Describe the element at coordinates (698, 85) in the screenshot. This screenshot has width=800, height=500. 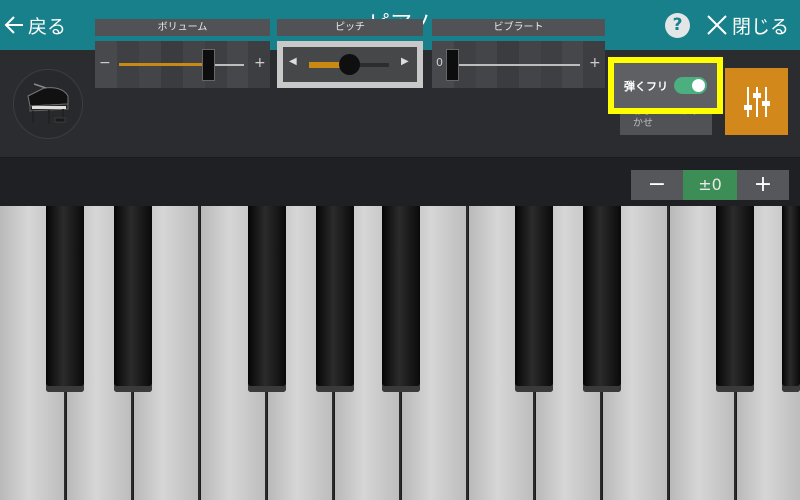
I see `toggle-knob` at that location.